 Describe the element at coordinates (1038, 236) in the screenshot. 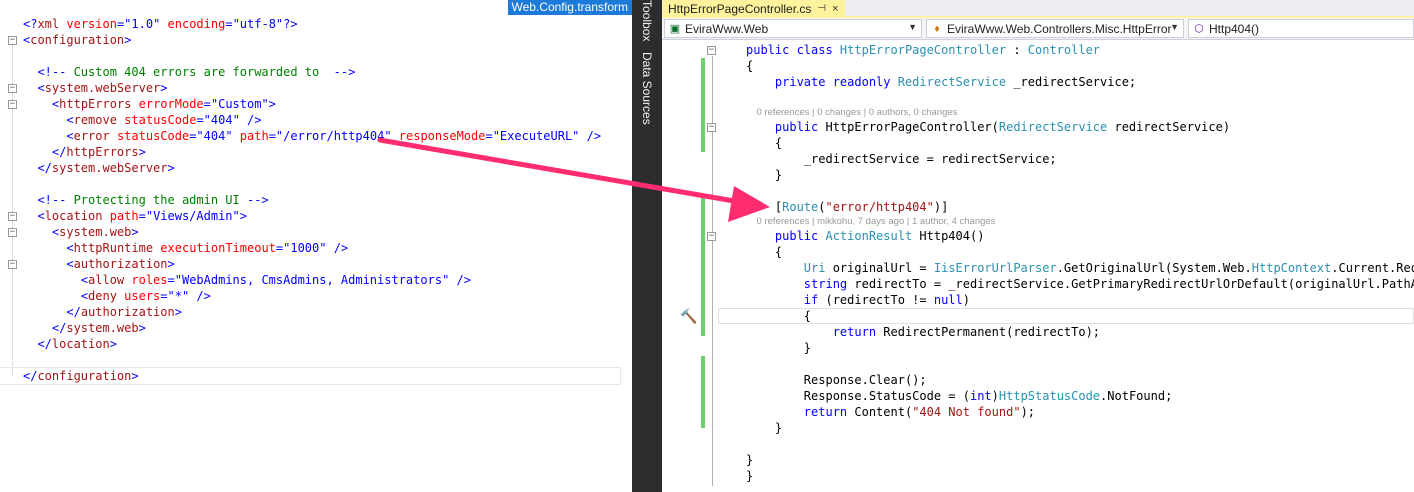

I see `code-line: − public ActionResult Http404()` at that location.